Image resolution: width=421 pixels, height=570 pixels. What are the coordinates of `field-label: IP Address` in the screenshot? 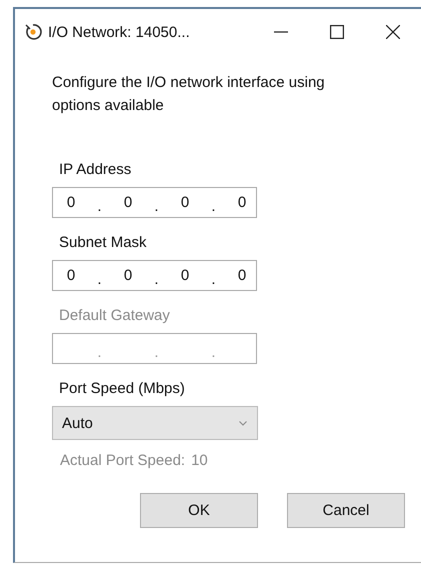 It's located at (95, 170).